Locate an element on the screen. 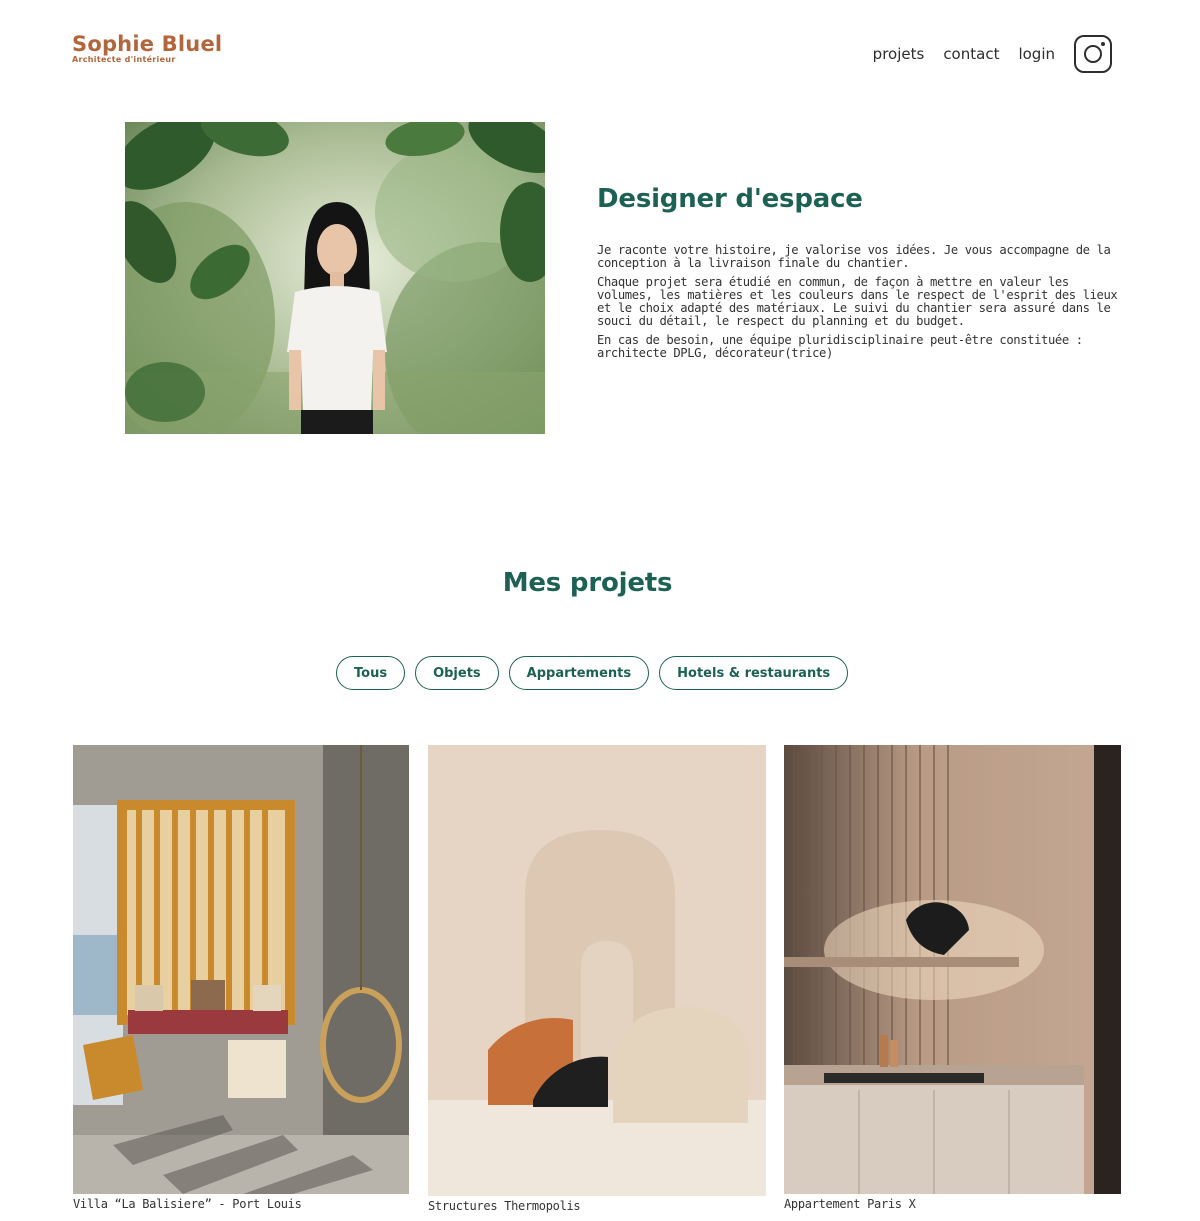  main-nav: projets contact login is located at coordinates (983, 54).